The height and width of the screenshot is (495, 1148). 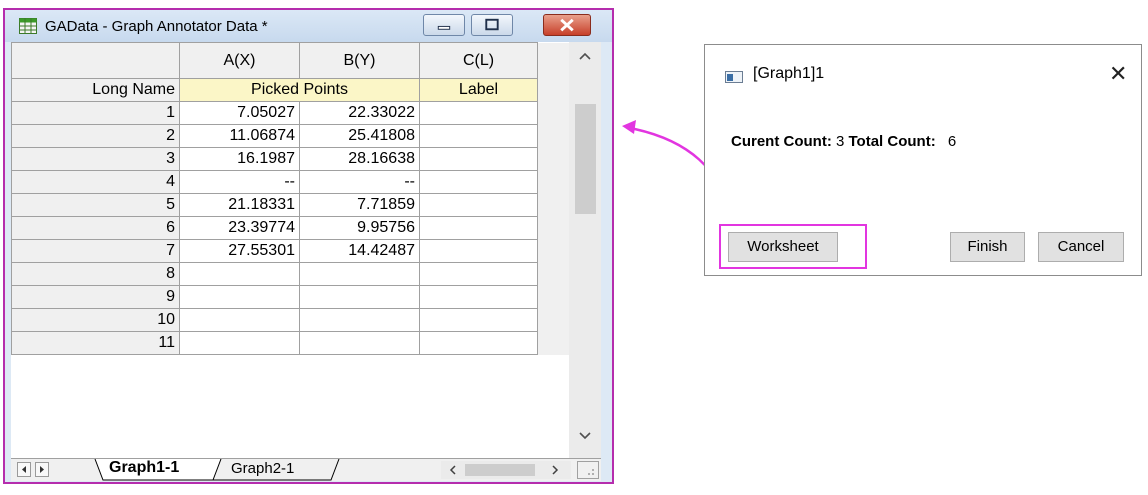 I want to click on count-line: Curent Count: 3 Total Count: 6, so click(x=843, y=141).